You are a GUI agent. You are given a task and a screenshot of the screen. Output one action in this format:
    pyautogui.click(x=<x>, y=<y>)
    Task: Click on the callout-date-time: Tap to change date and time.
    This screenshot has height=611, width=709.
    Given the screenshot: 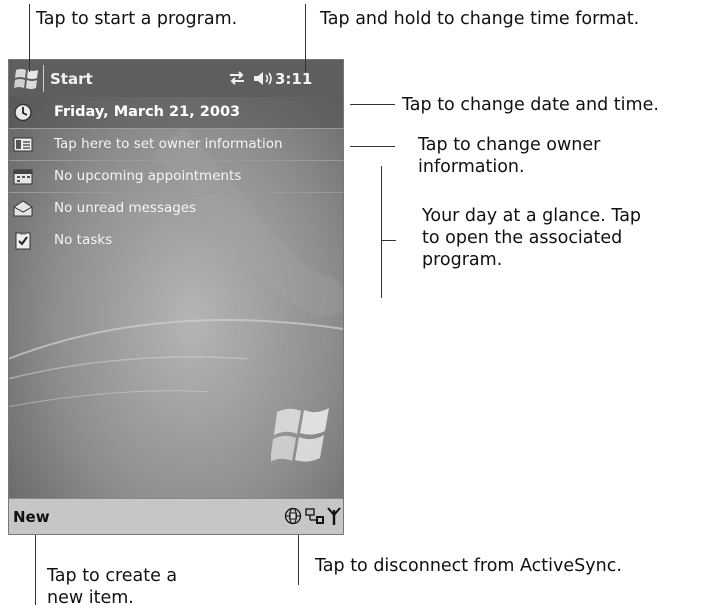 What is the action you would take?
    pyautogui.click(x=530, y=105)
    